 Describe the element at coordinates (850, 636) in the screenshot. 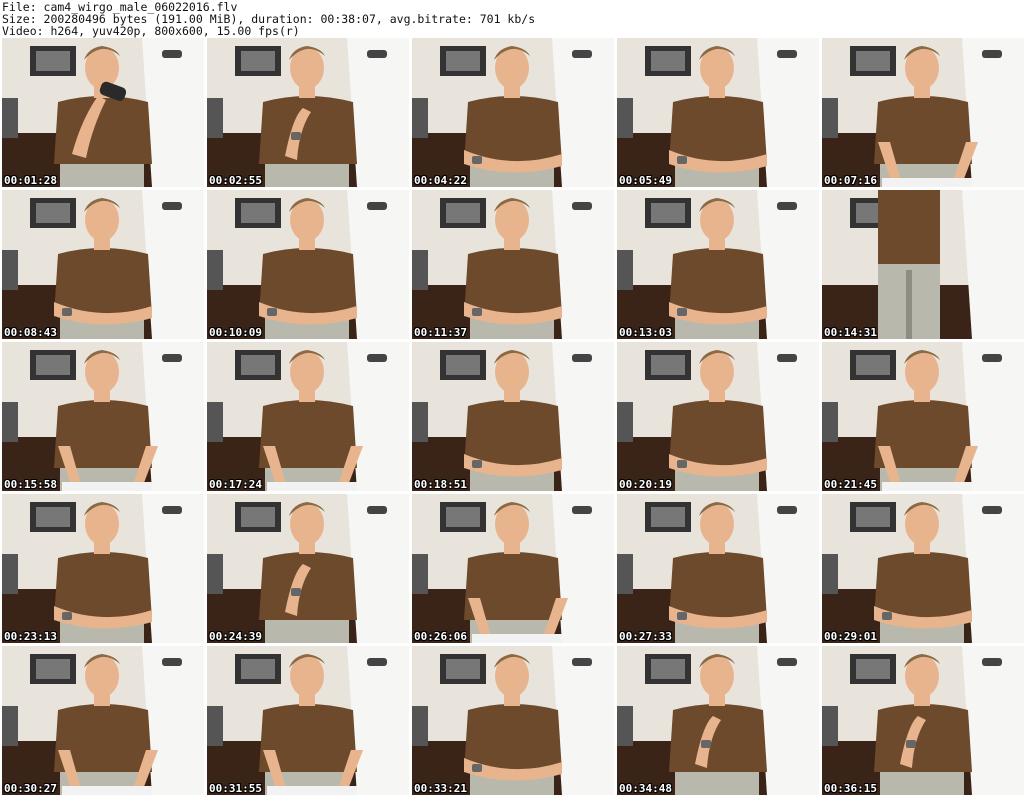

I see `thumbnail-timestamp: 00:29:01` at that location.